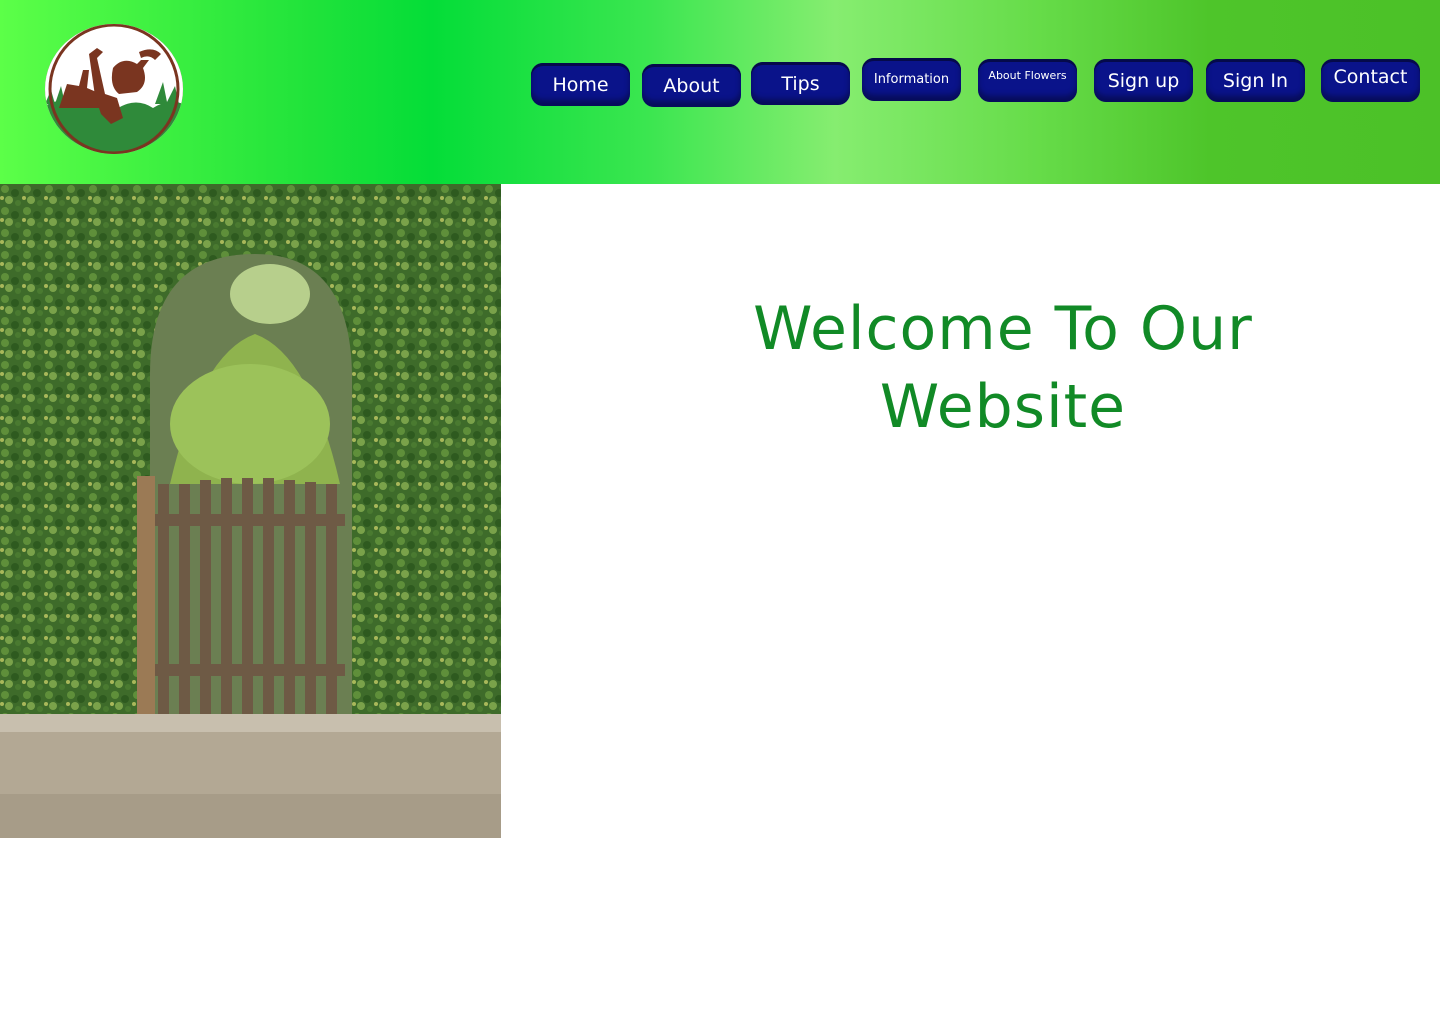  I want to click on nav-information-label: Information, so click(911, 79).